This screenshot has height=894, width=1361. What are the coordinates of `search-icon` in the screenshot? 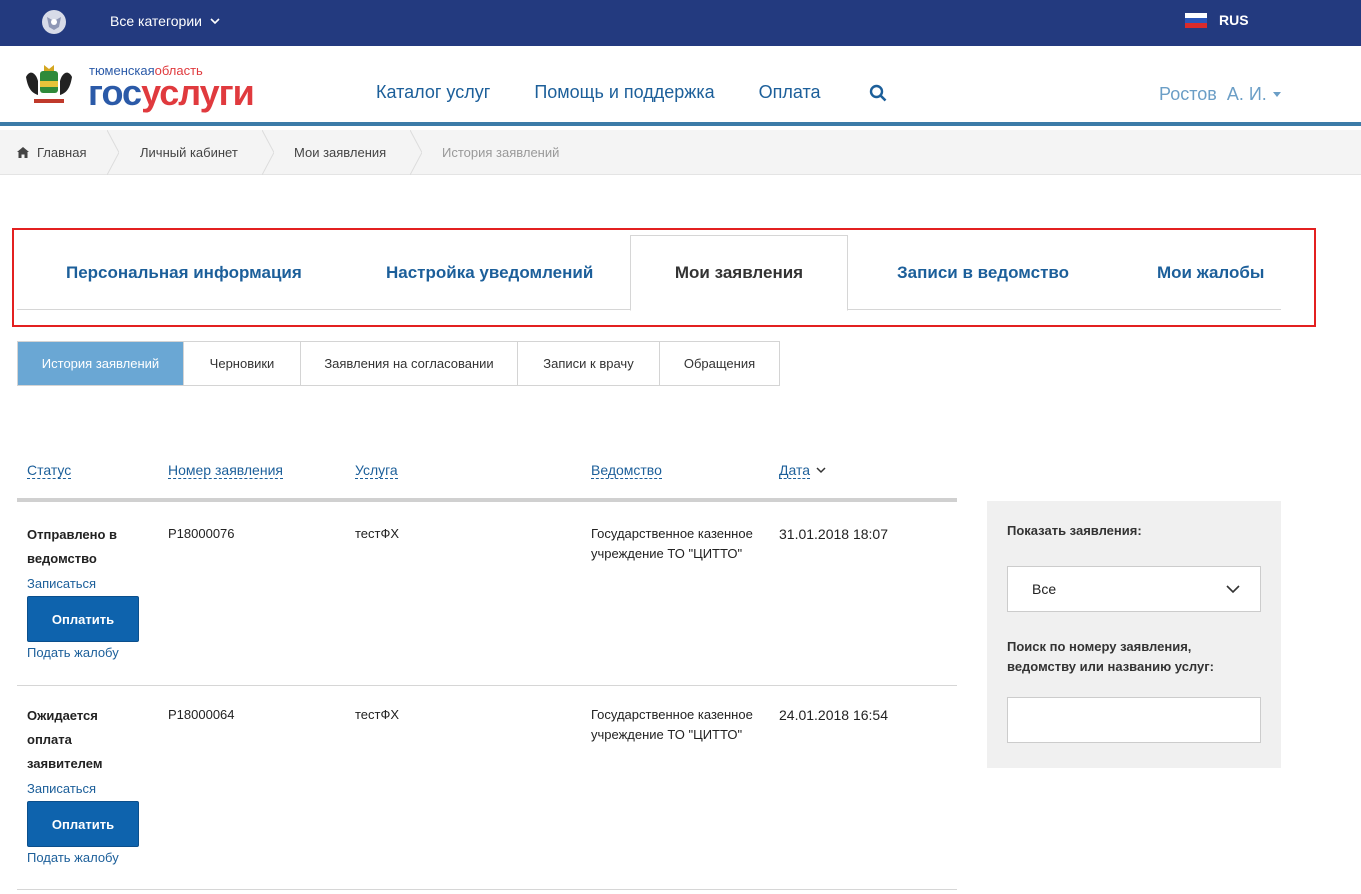 It's located at (878, 93).